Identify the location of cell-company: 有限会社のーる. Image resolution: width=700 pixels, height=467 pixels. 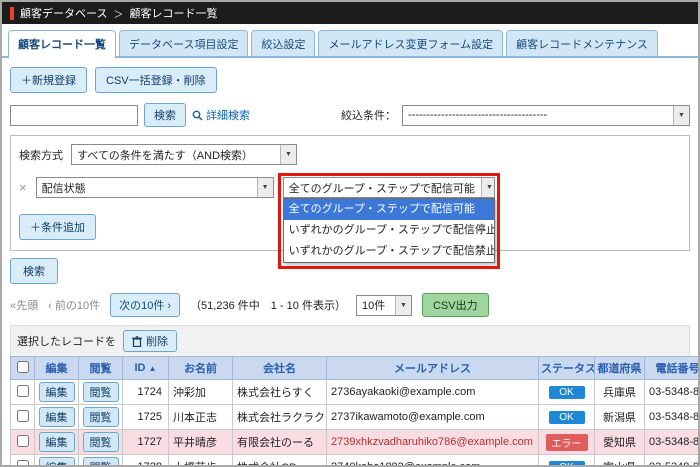
(279, 442).